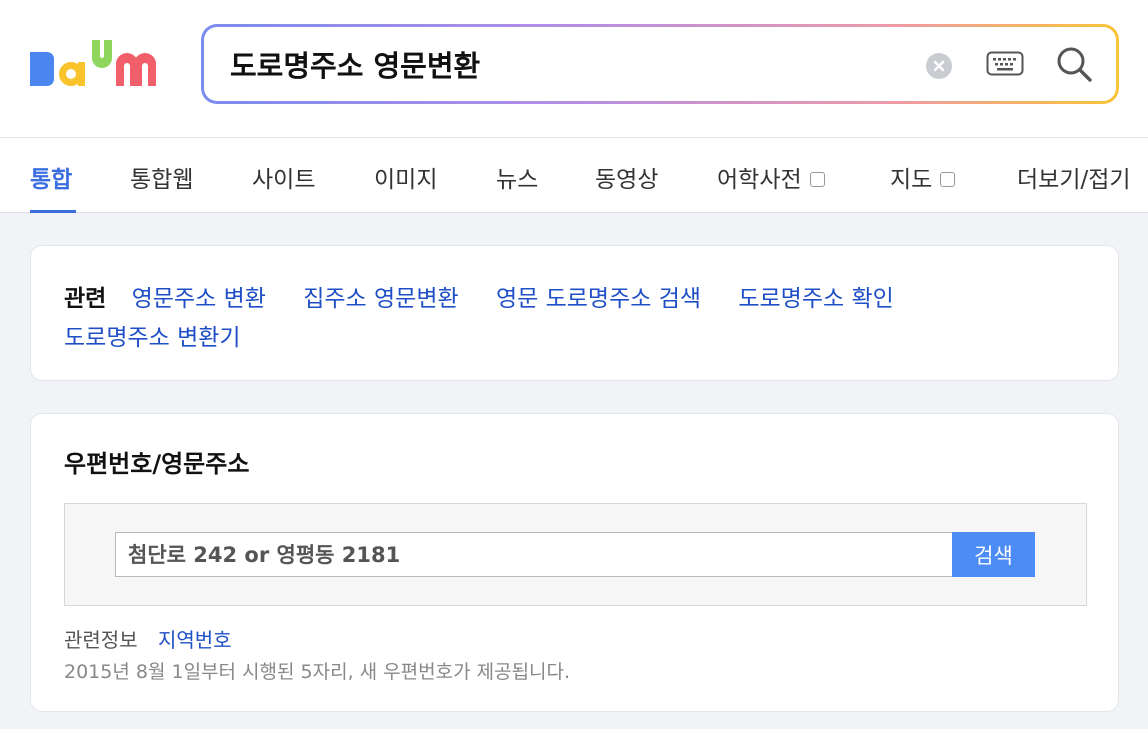 This screenshot has height=729, width=1148. I want to click on related-link: 집주소 영문변환, so click(380, 299).